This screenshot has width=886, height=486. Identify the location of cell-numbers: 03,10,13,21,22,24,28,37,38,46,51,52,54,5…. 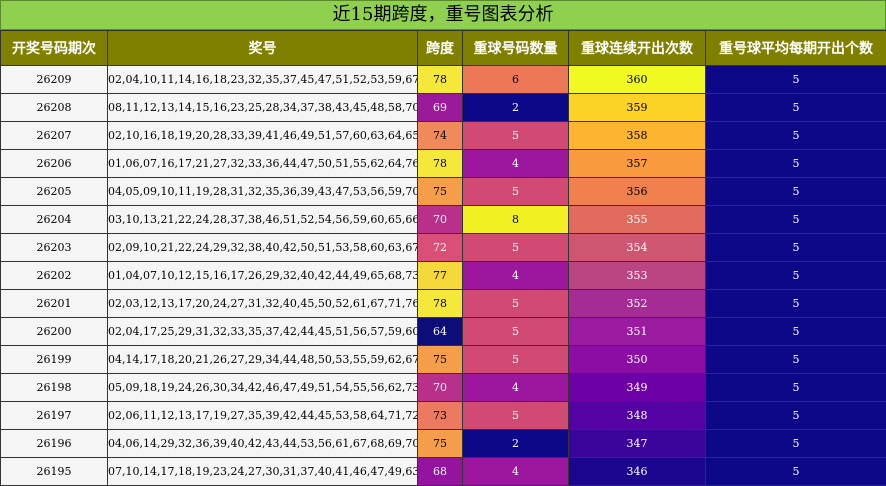
(262, 219).